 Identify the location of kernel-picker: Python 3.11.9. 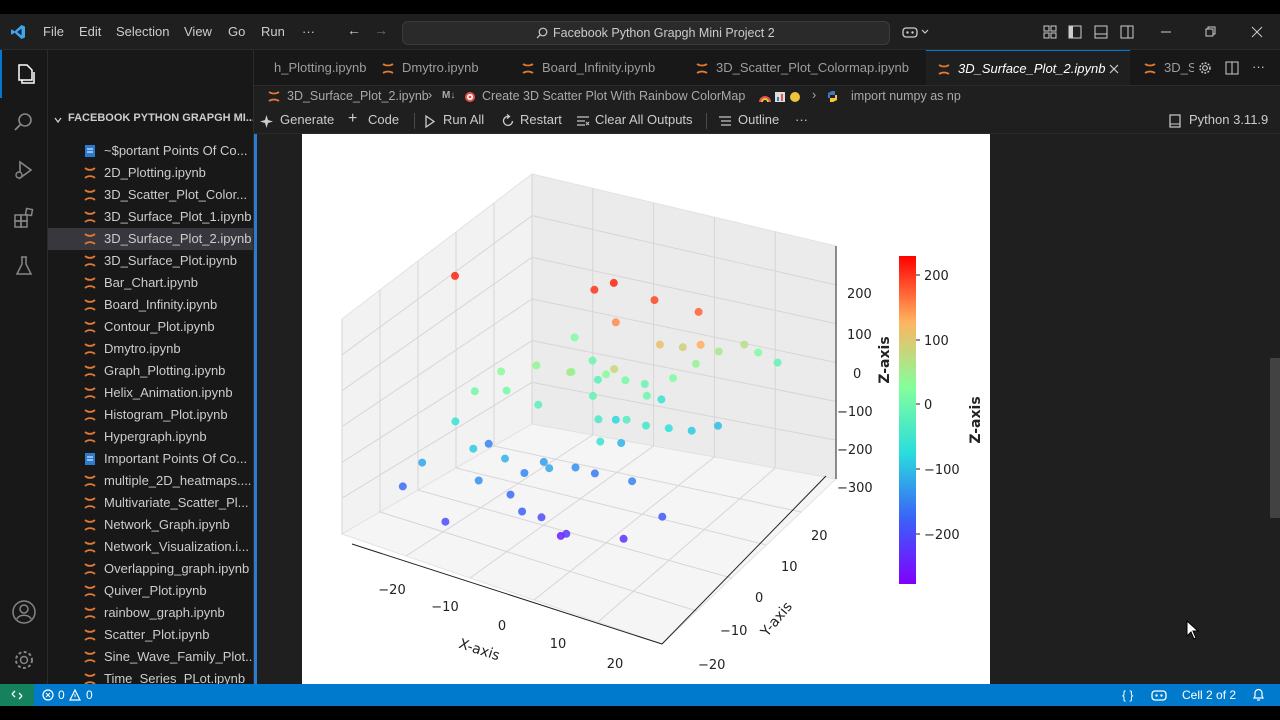
(1228, 119).